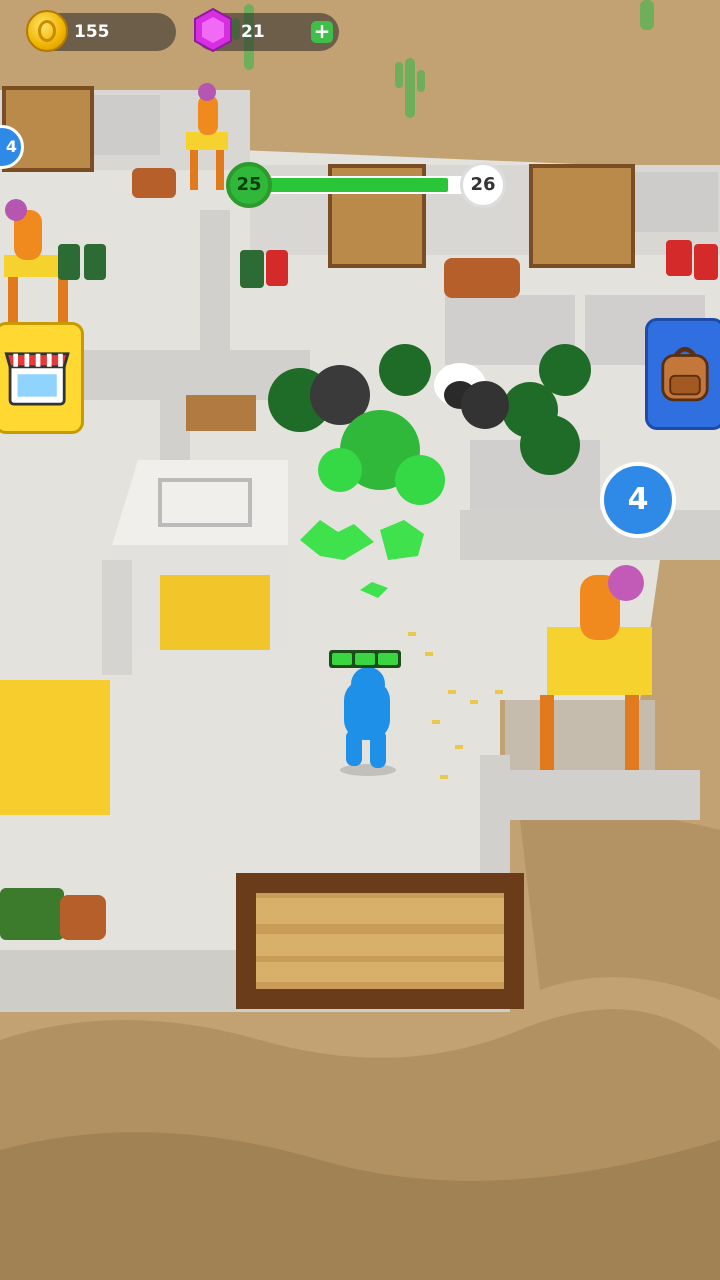 The image size is (720, 1280). I want to click on level-progress-fill, so click(358, 185).